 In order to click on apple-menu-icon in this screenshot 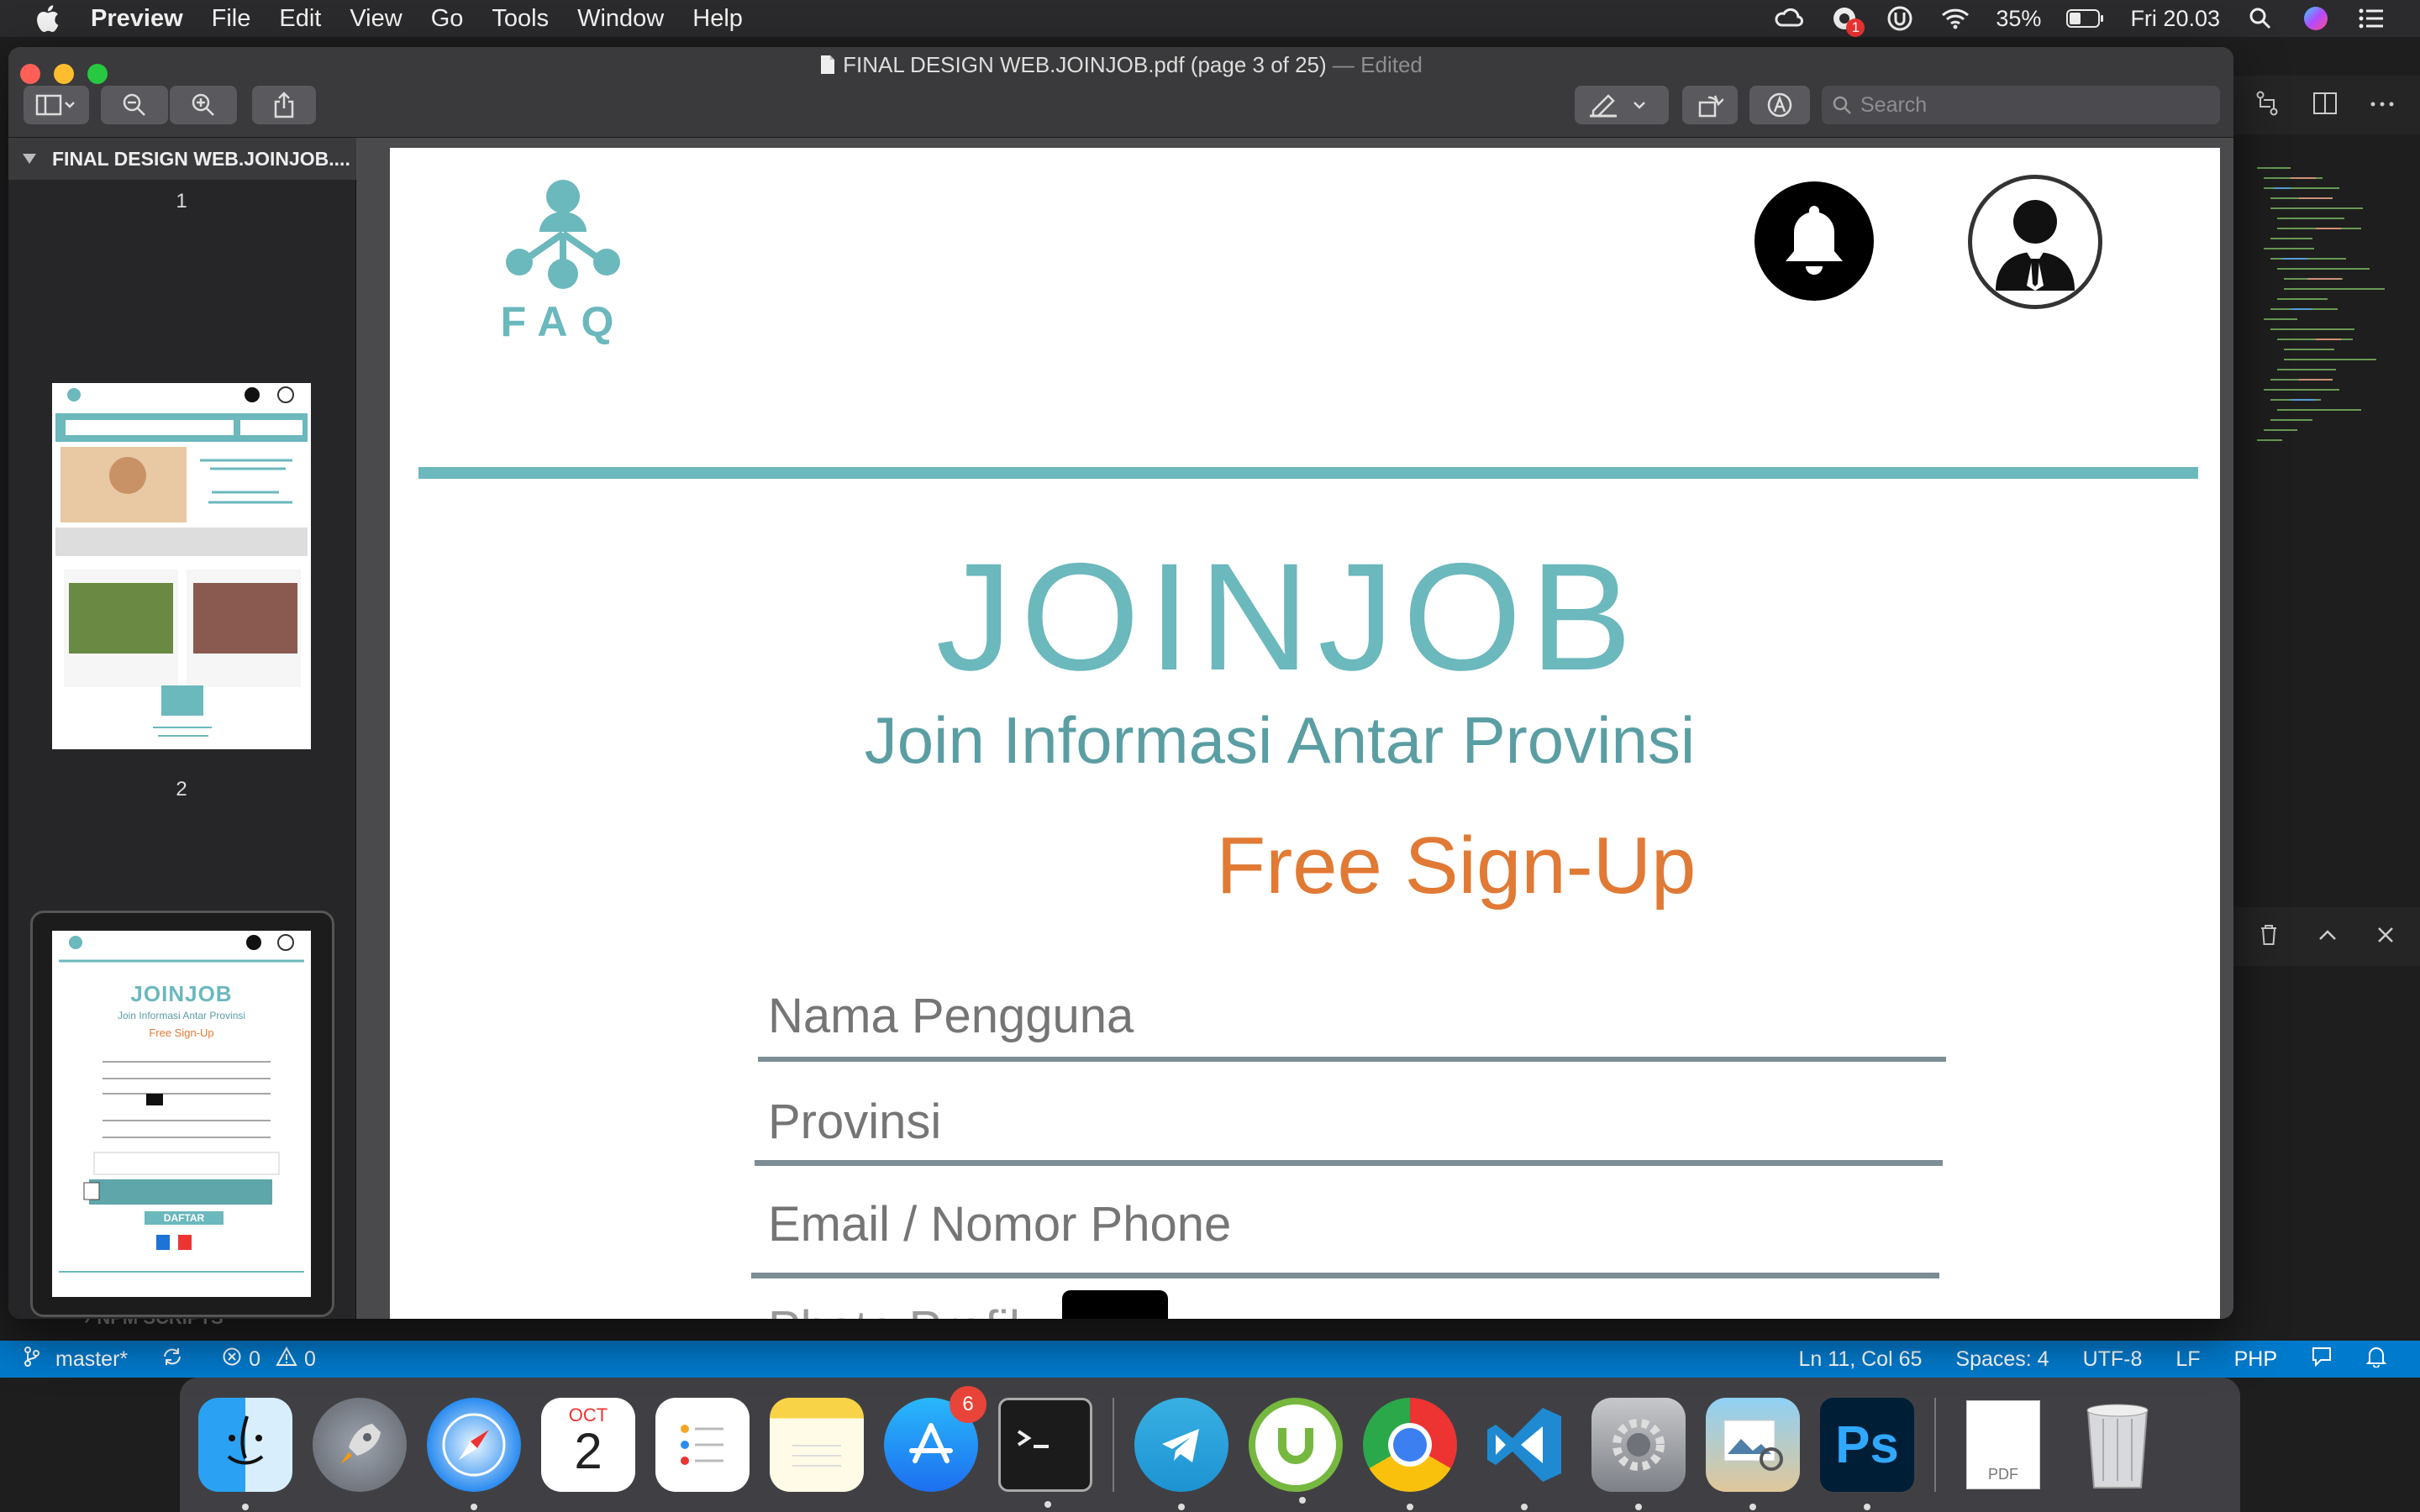, I will do `click(47, 18)`.